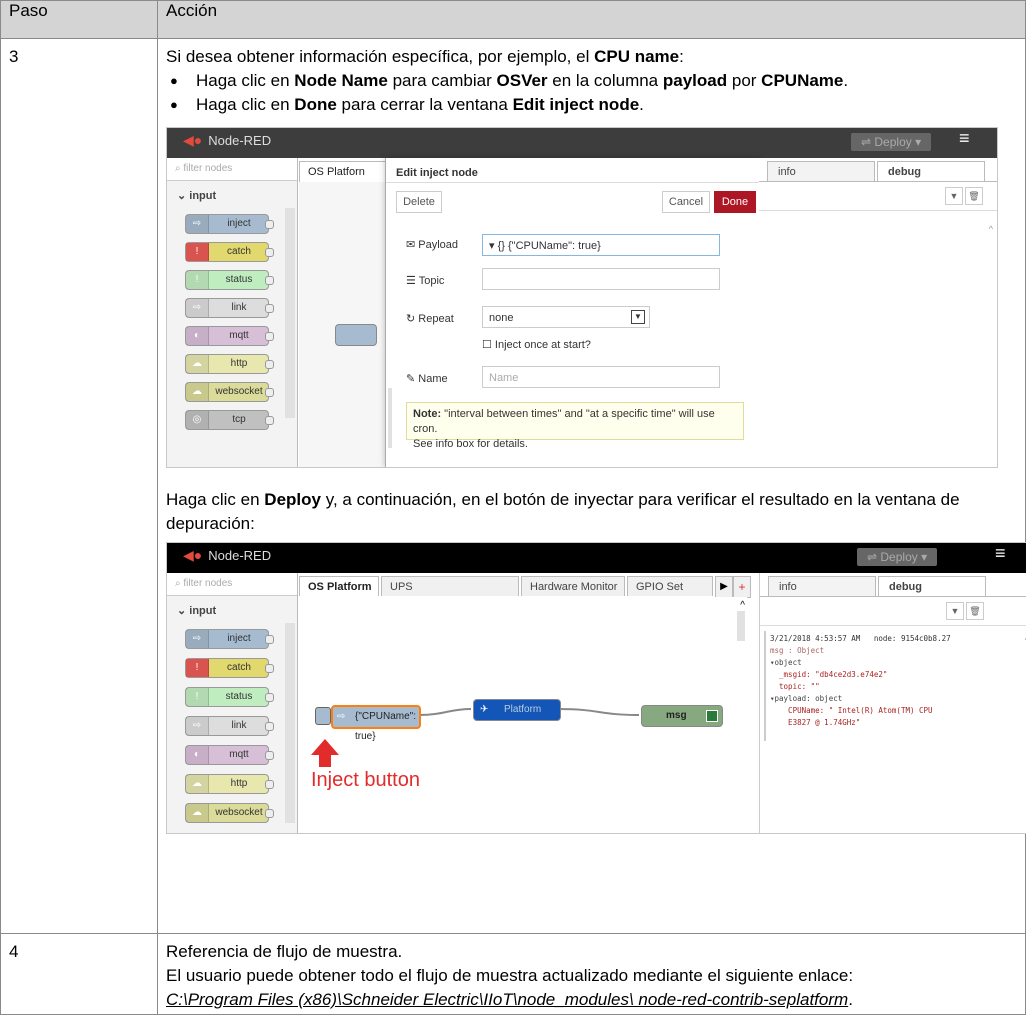  What do you see at coordinates (390, 418) in the screenshot?
I see `dialog-scrollbar` at bounding box center [390, 418].